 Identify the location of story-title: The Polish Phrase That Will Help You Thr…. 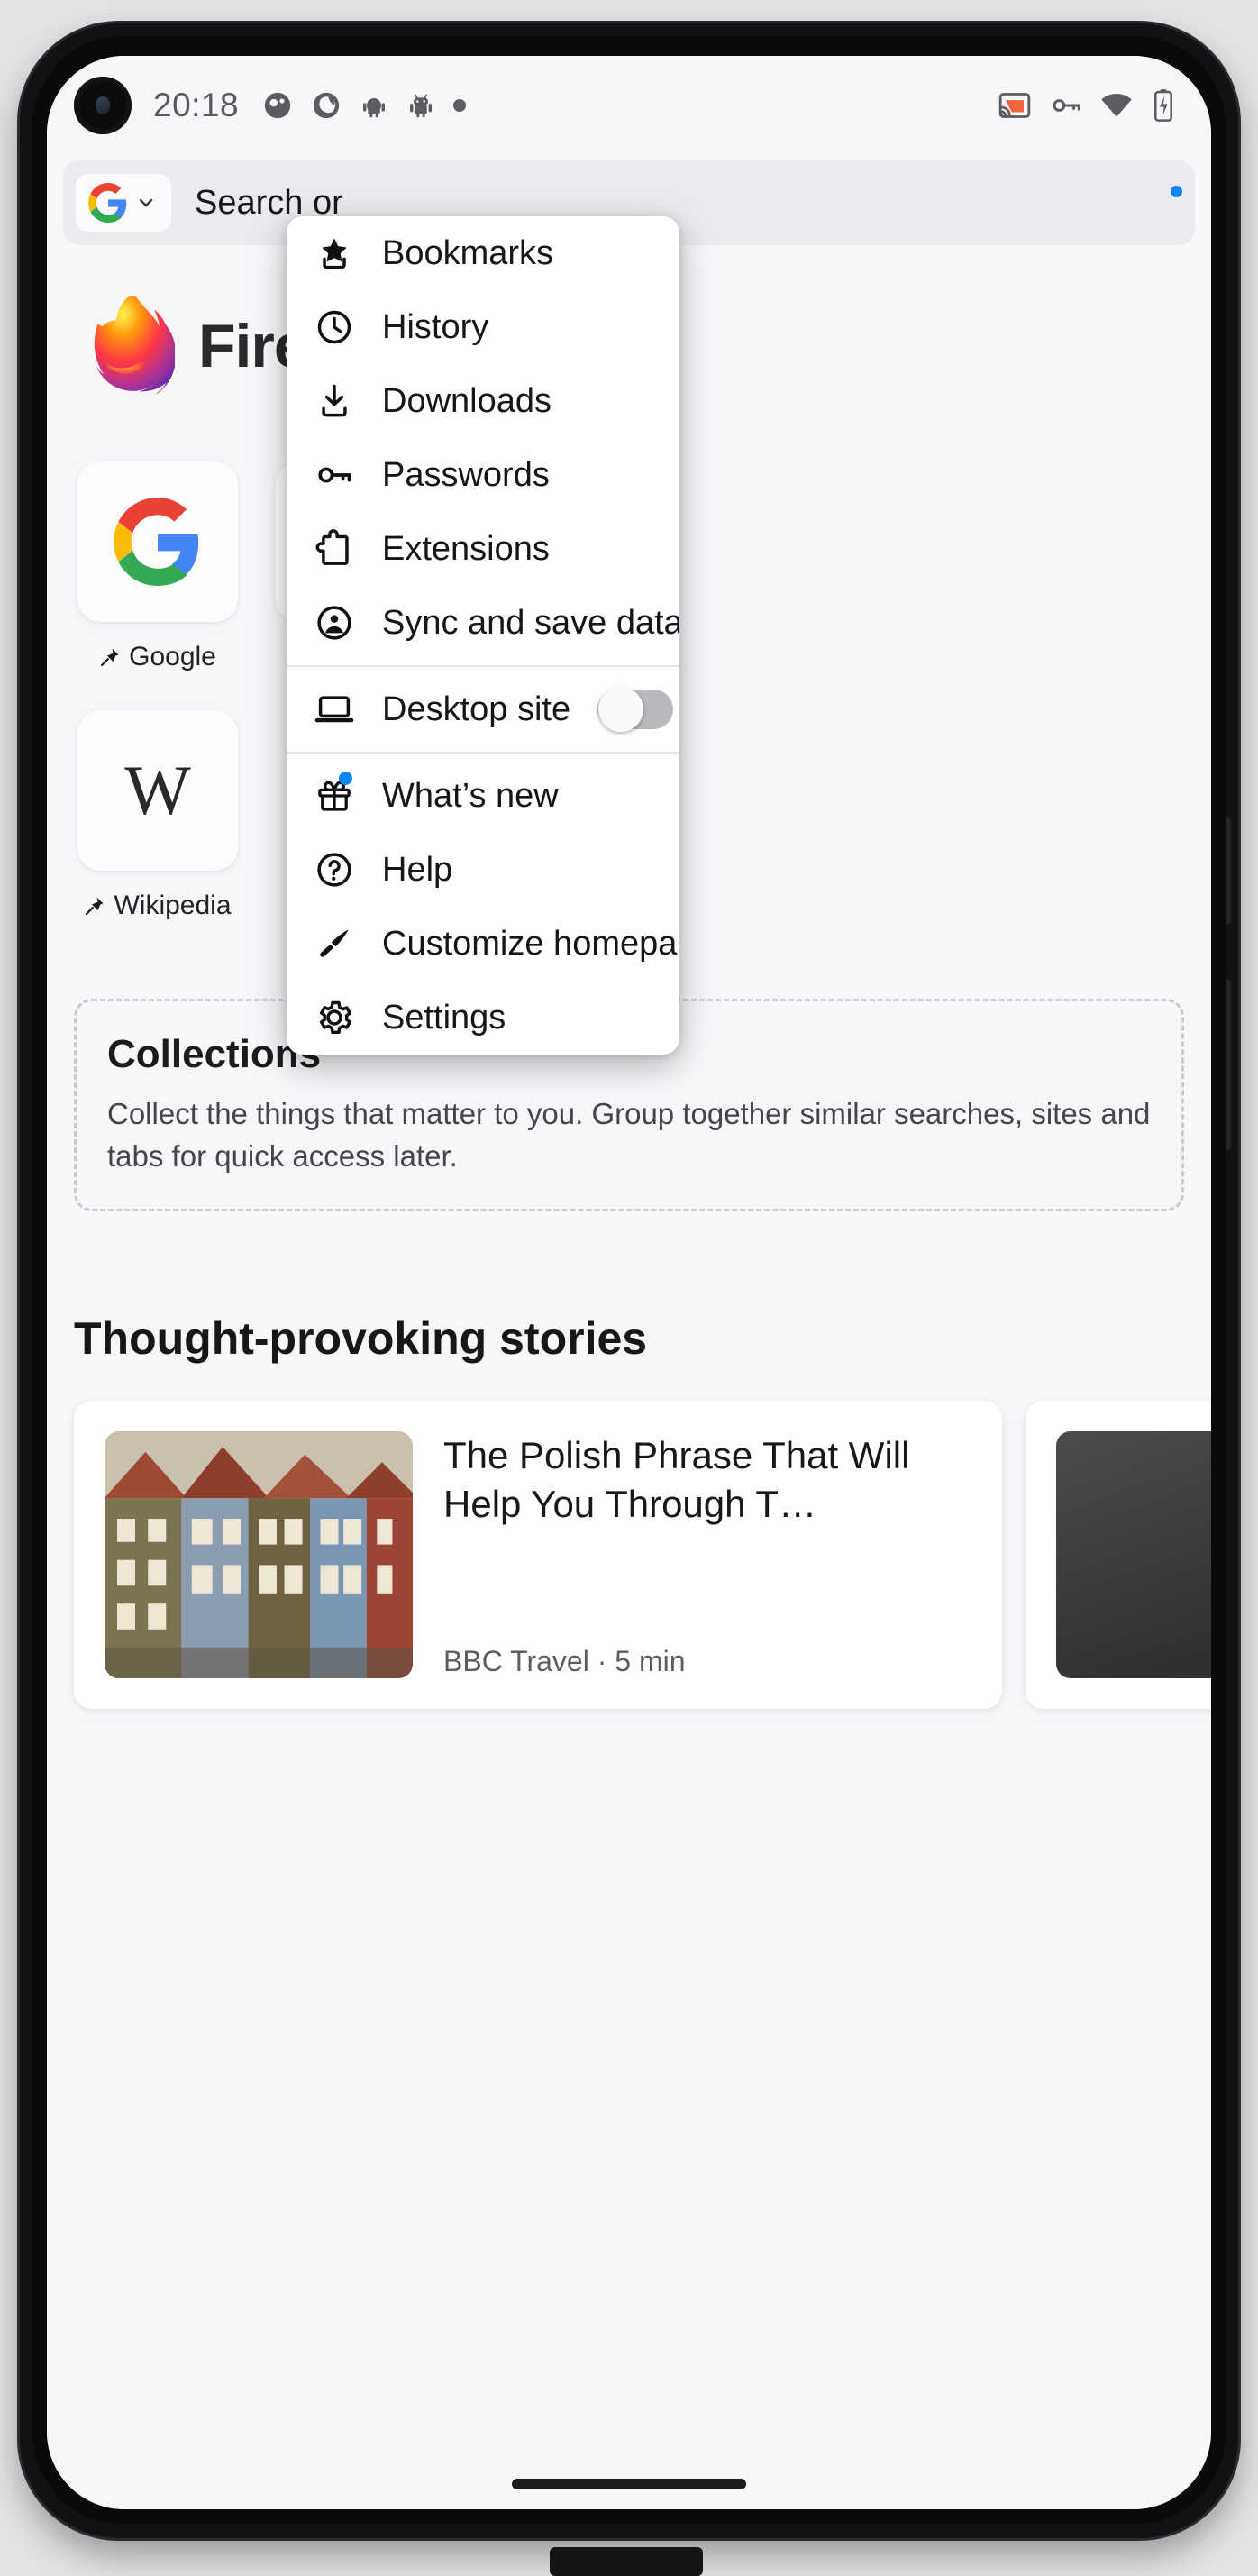
(676, 1479).